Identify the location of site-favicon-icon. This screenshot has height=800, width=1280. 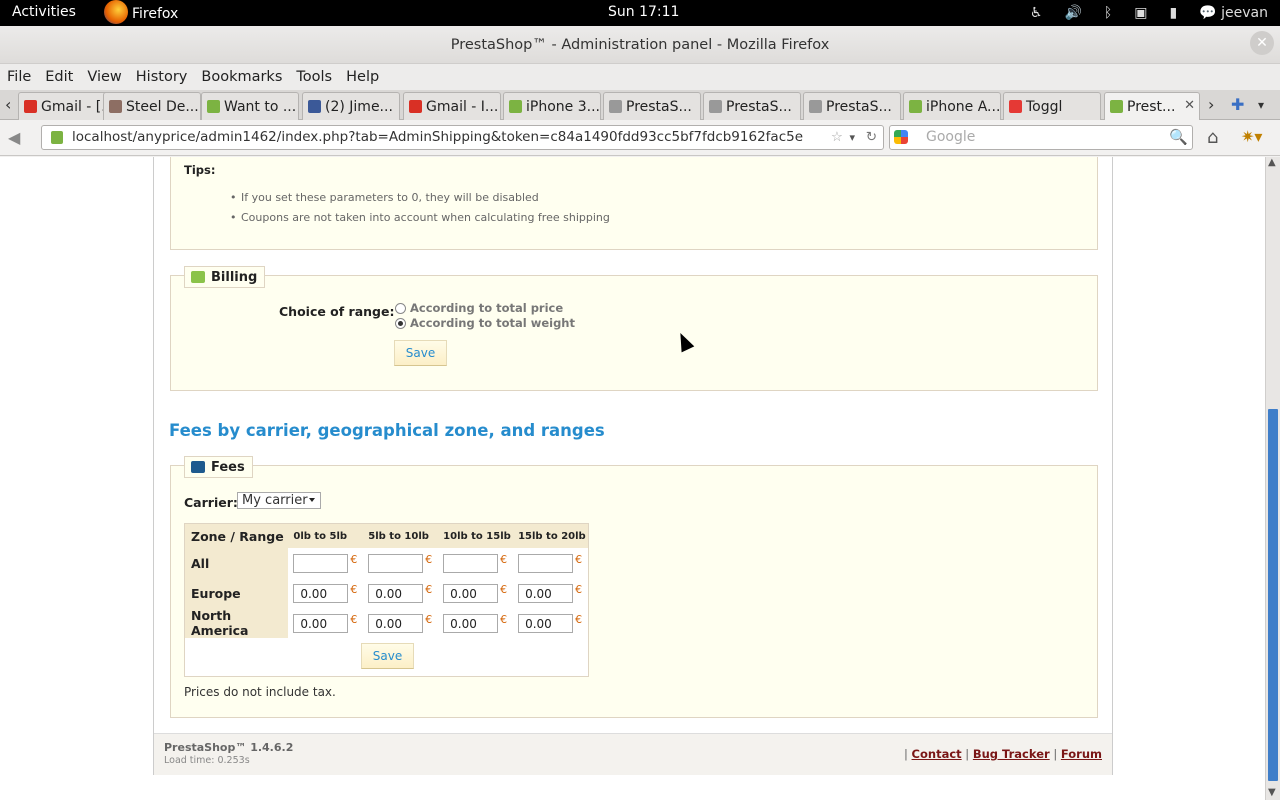
(115, 106).